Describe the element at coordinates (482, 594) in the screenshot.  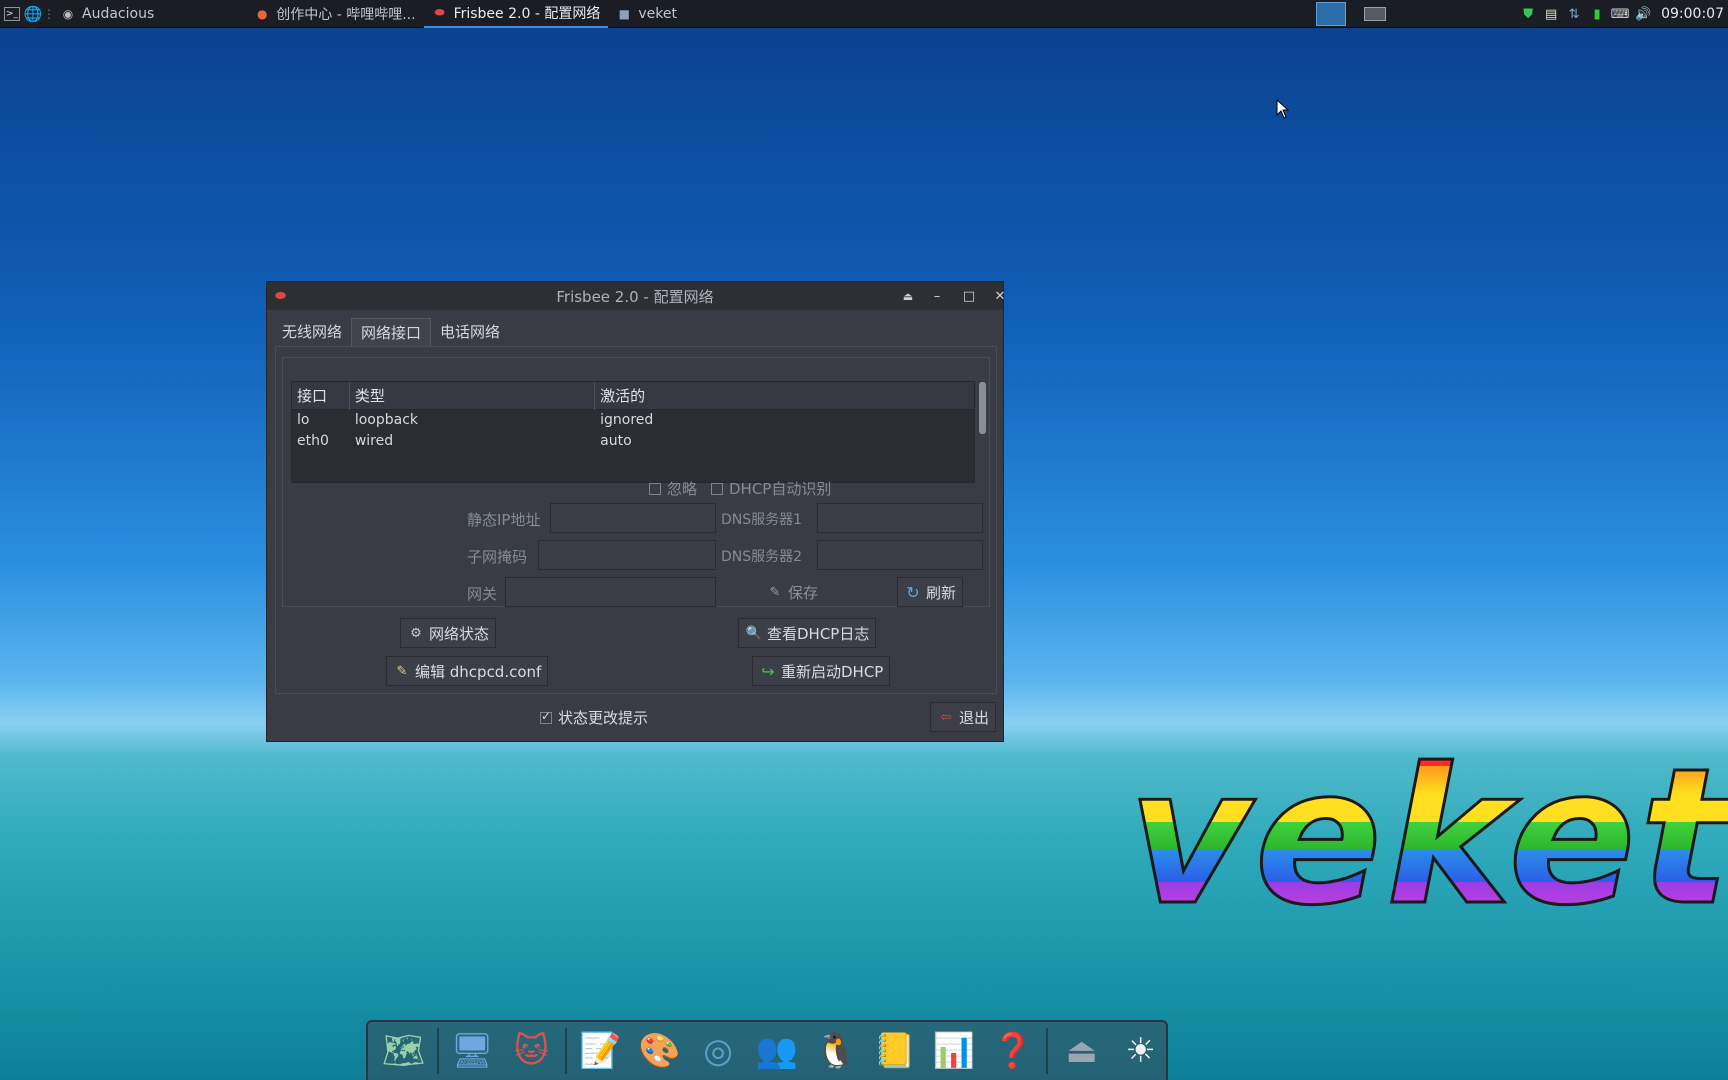
I see `gateway-label: 网关` at that location.